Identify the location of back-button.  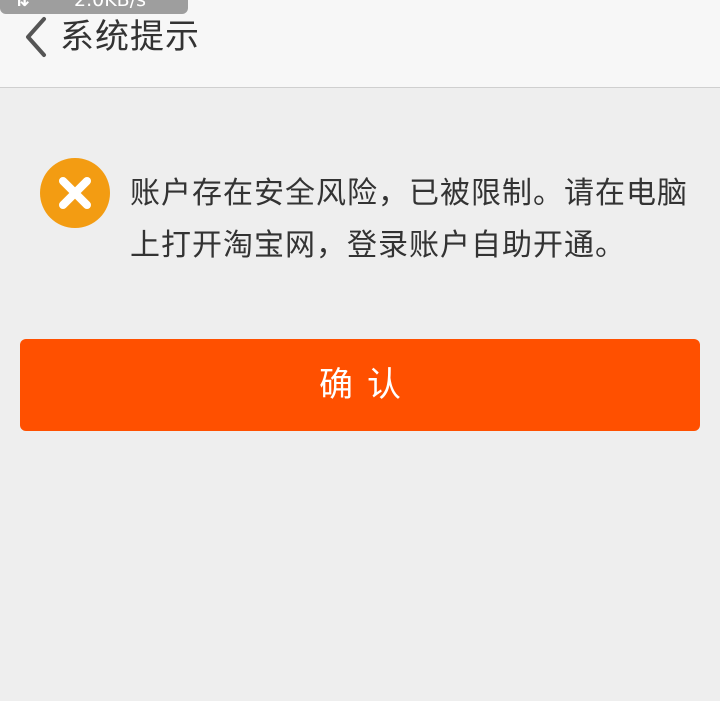
(35, 37).